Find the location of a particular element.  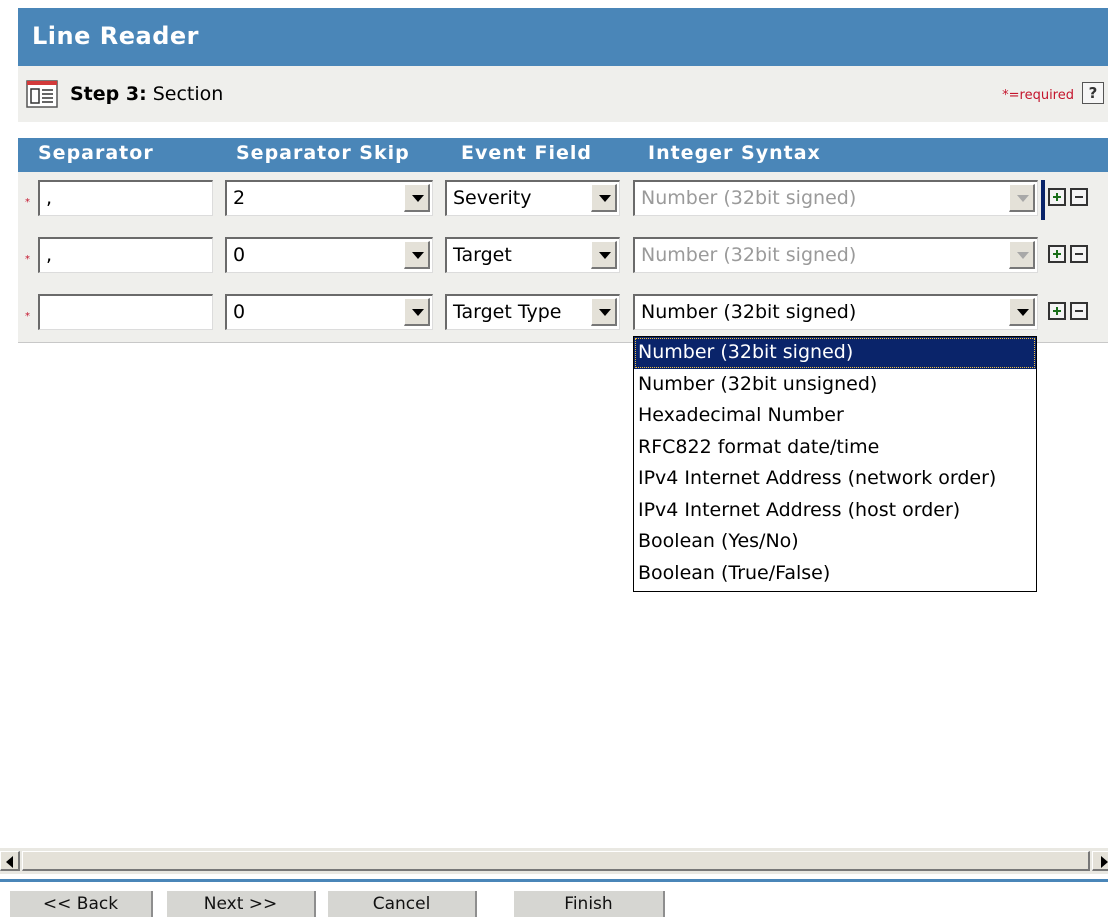

section-icon is located at coordinates (42, 94).